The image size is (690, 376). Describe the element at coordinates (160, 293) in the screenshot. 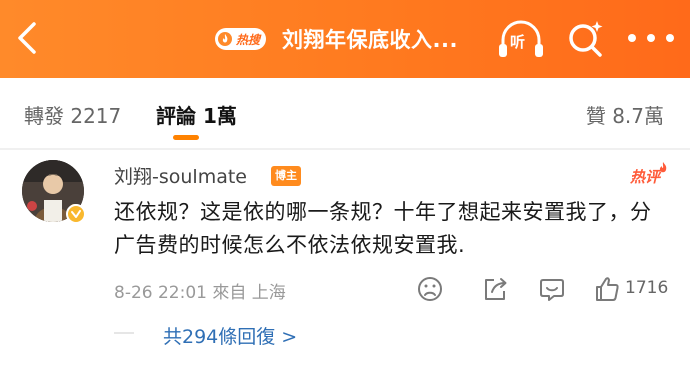

I see `comment-date: 8-26 22:01` at that location.